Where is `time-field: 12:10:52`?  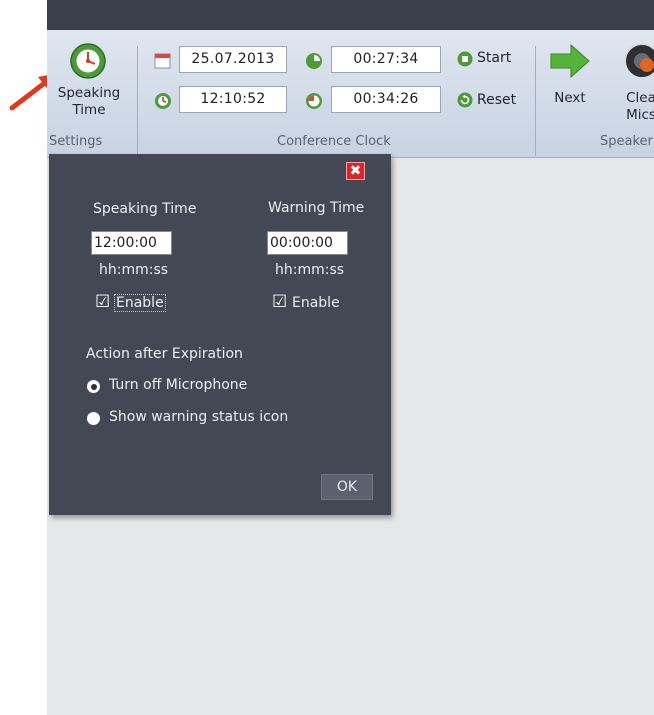
time-field: 12:10:52 is located at coordinates (233, 99).